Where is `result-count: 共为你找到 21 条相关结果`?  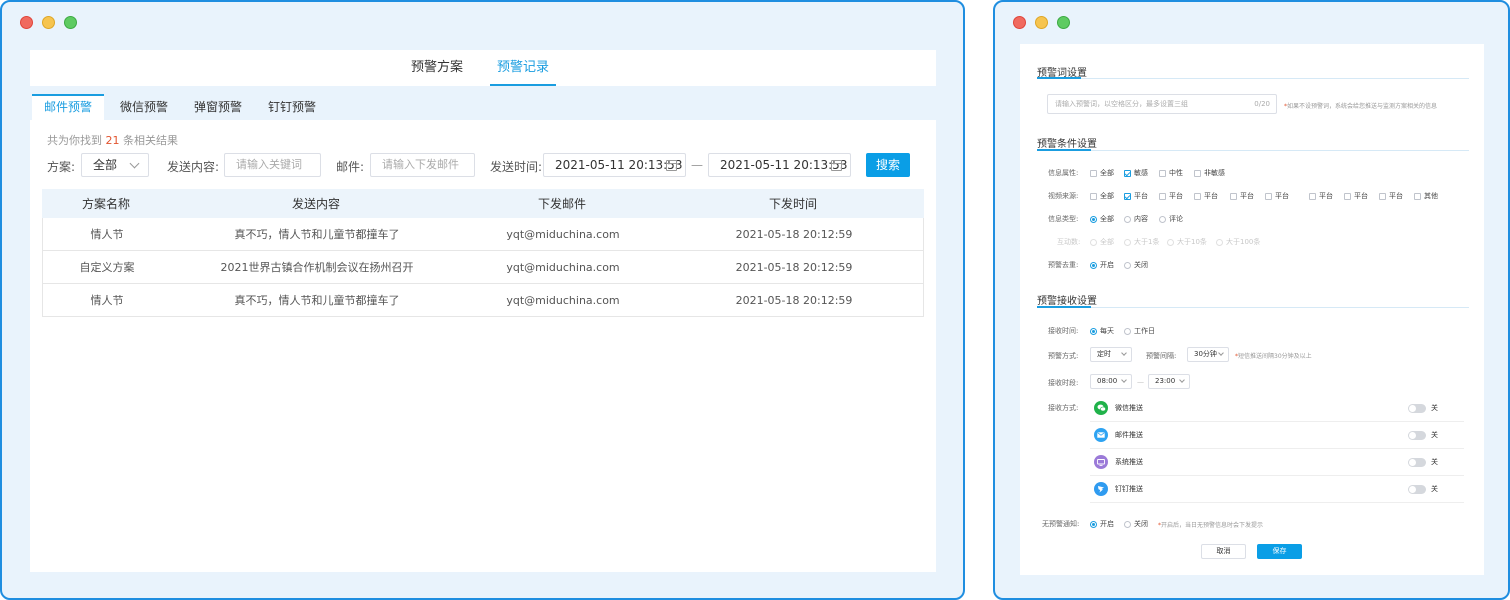 result-count: 共为你找到 21 条相关结果 is located at coordinates (112, 140).